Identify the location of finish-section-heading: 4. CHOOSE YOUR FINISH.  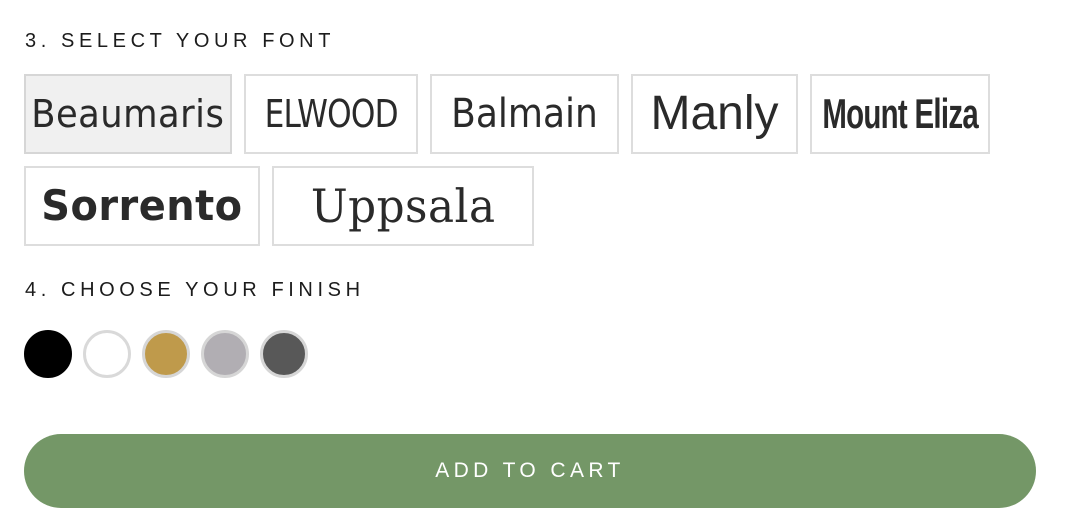
(195, 290).